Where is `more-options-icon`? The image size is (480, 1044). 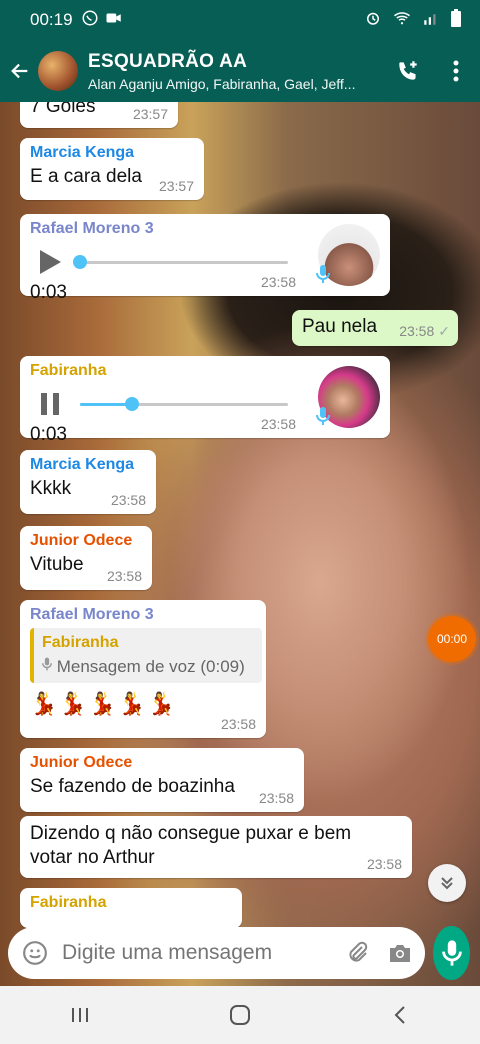 more-options-icon is located at coordinates (456, 71).